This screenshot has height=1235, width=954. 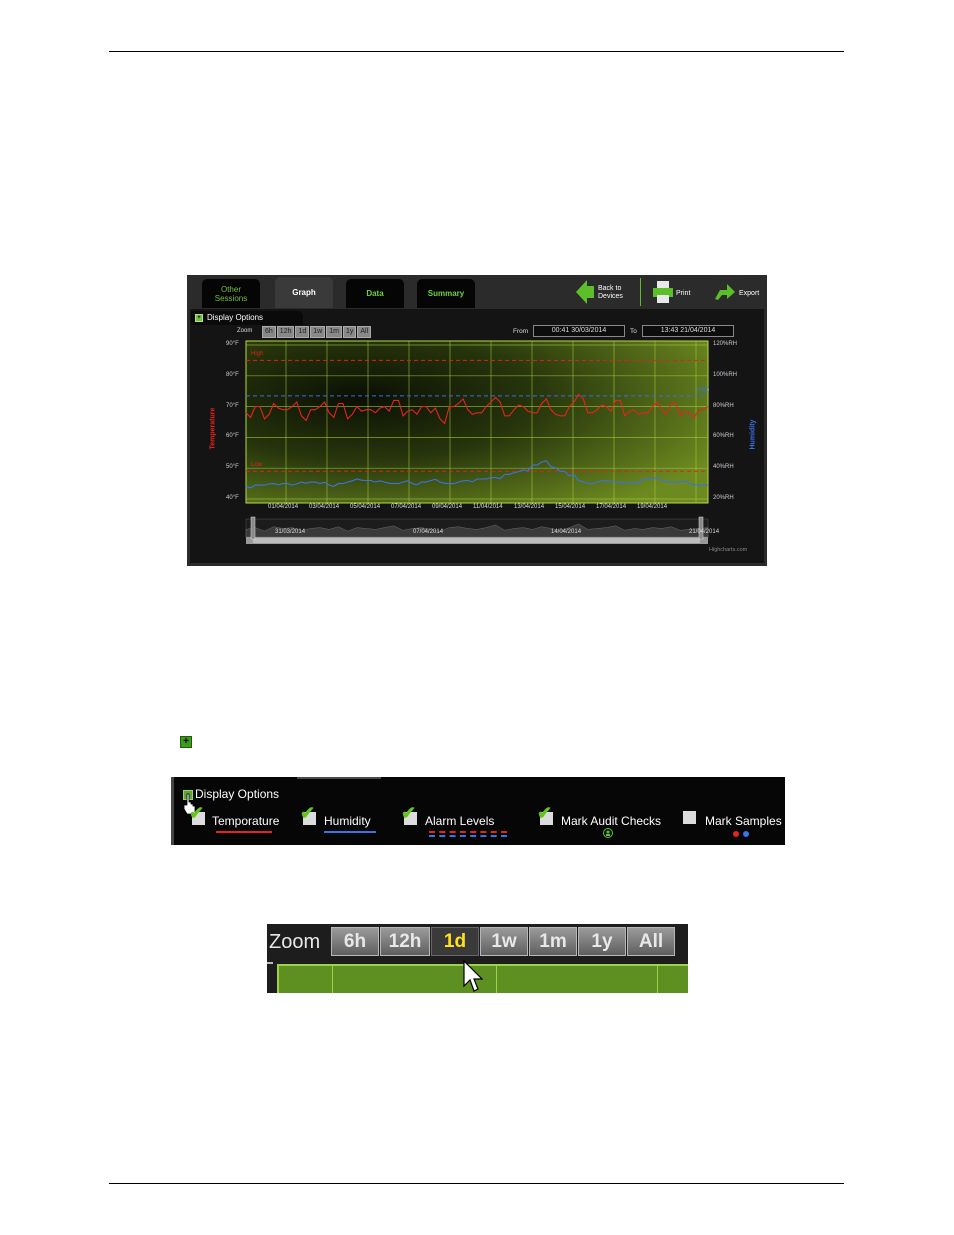 What do you see at coordinates (324, 507) in the screenshot?
I see `x-tick-label: 03/04/2014` at bounding box center [324, 507].